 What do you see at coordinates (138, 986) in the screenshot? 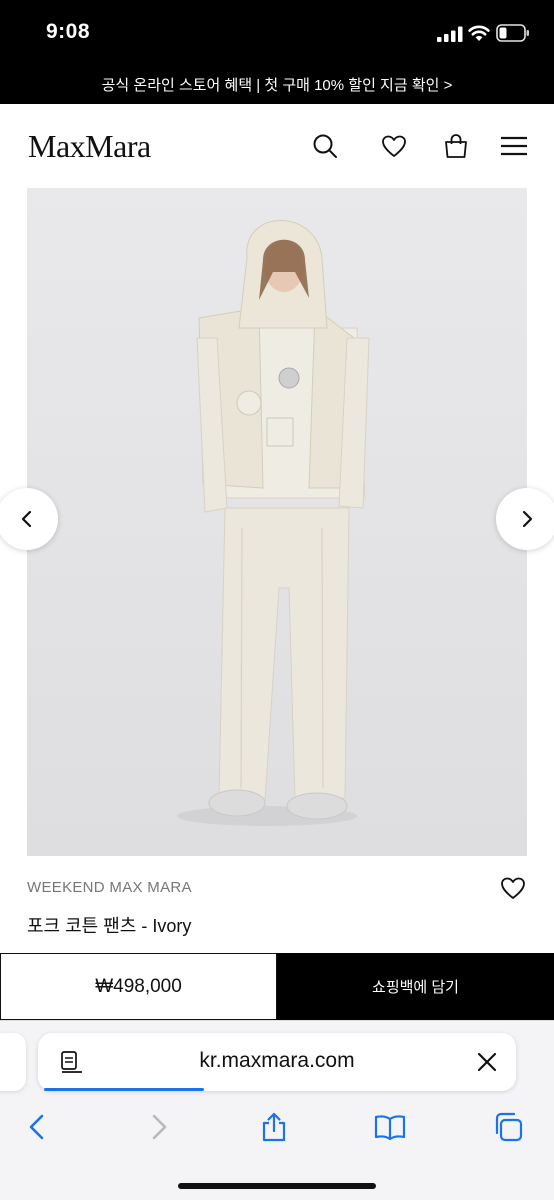
I see `price-display: ₩498,000` at bounding box center [138, 986].